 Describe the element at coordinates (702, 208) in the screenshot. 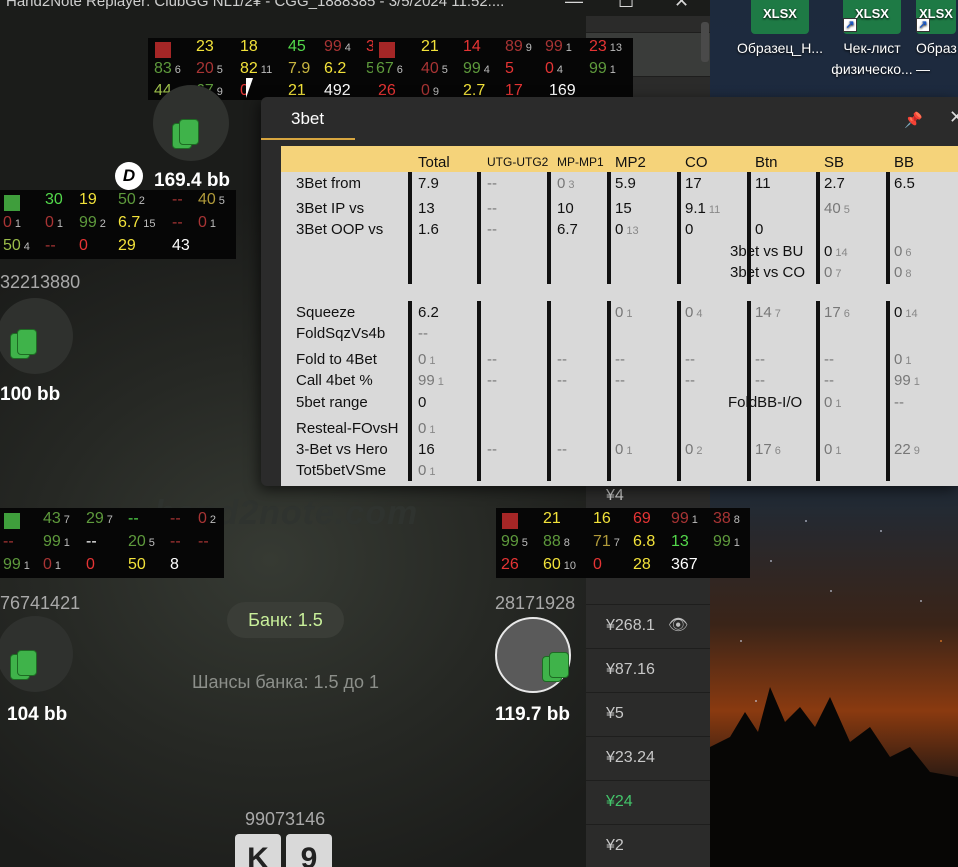

I see `stat-cell: 9.1 11` at that location.